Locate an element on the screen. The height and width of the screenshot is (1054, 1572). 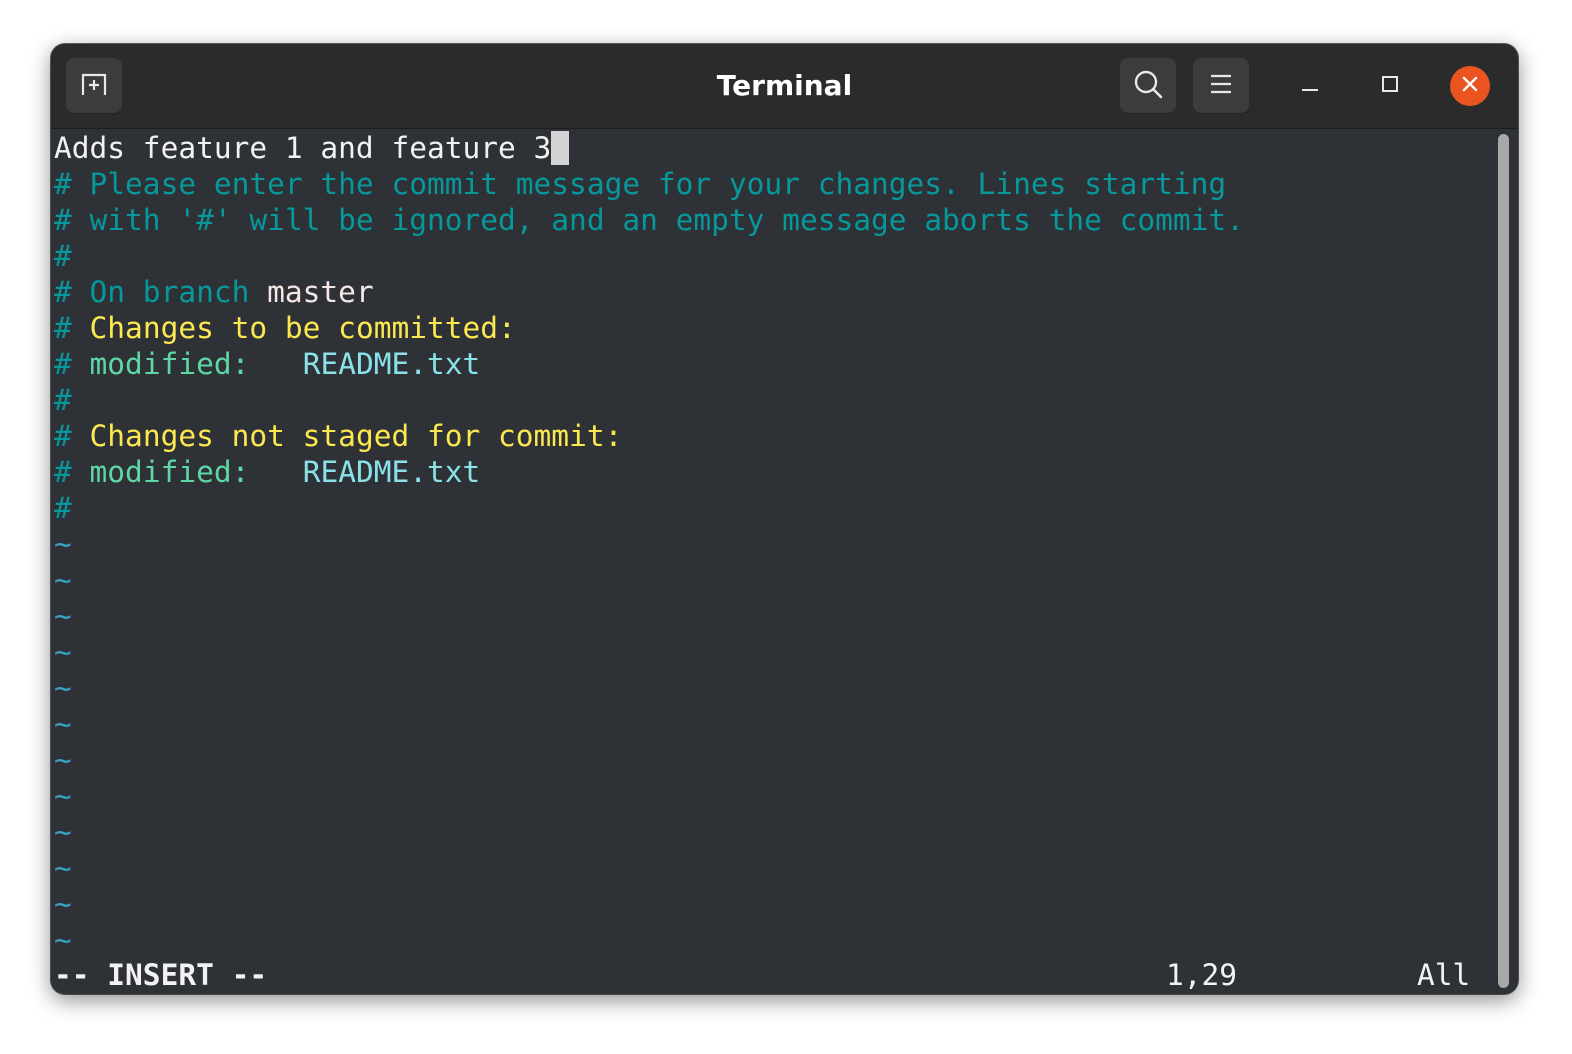
new-tab-button is located at coordinates (94, 86).